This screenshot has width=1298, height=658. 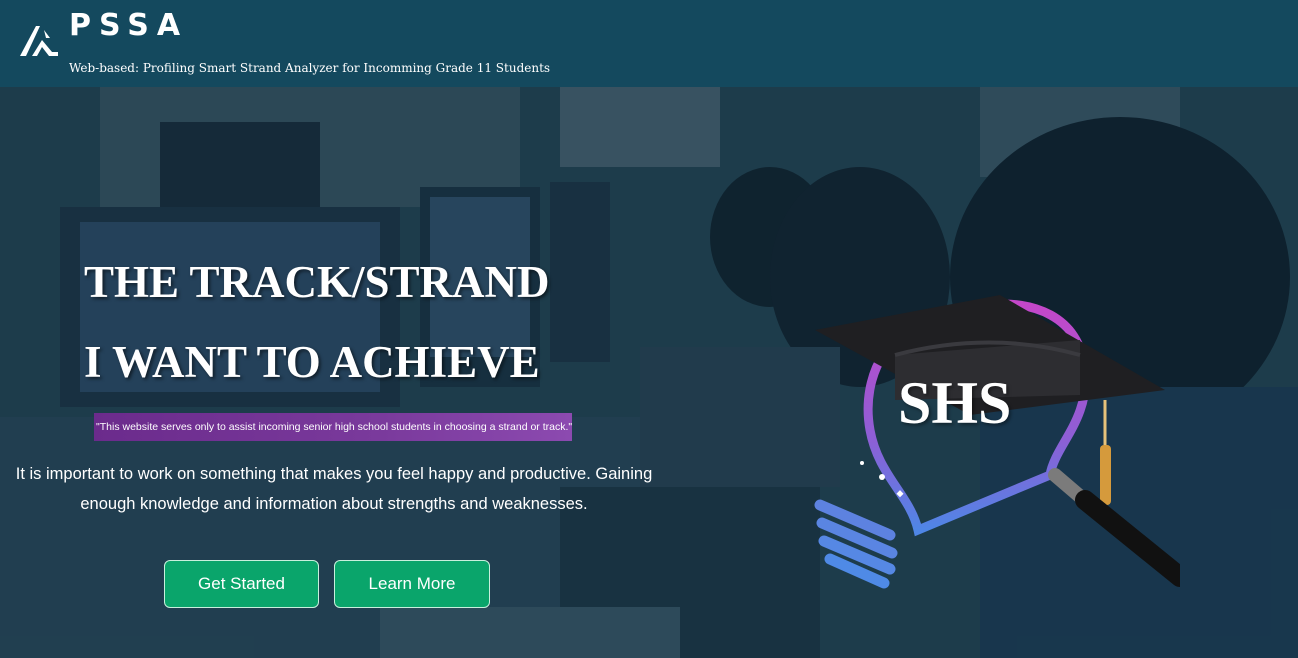 What do you see at coordinates (955, 403) in the screenshot?
I see `shs-label: SHS` at bounding box center [955, 403].